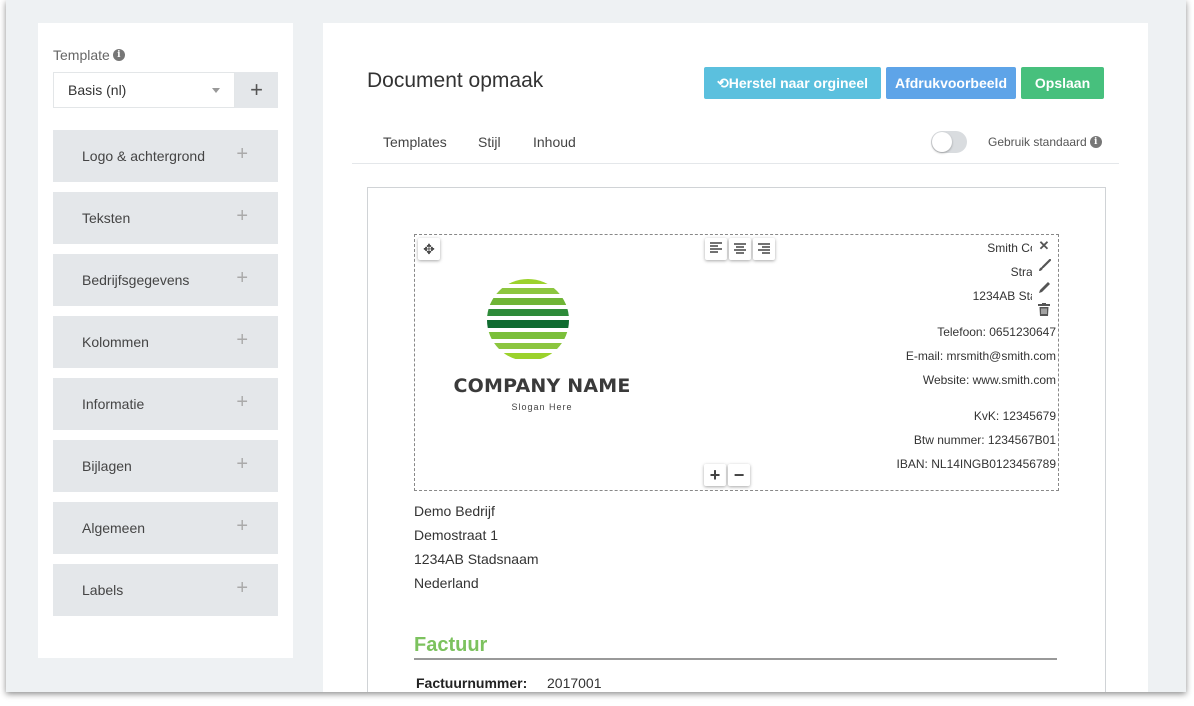 The image size is (1194, 706). I want to click on company-logo-globe-icon, so click(528, 319).